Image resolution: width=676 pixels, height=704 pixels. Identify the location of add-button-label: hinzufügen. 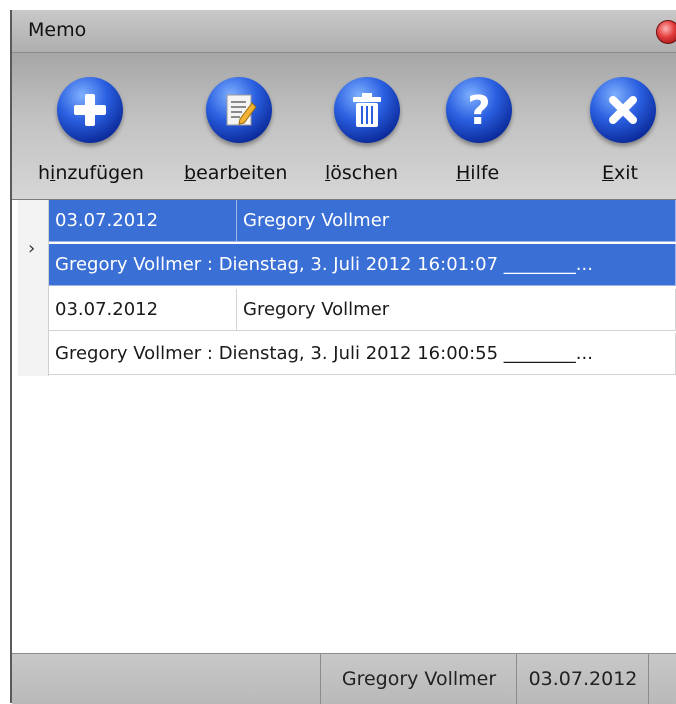
(91, 173).